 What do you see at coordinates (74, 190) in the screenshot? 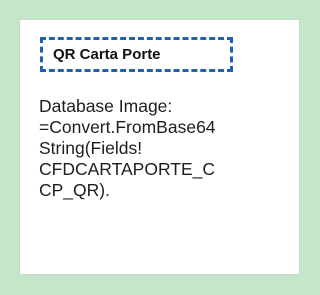
I see `expression-line: CP_QR).` at bounding box center [74, 190].